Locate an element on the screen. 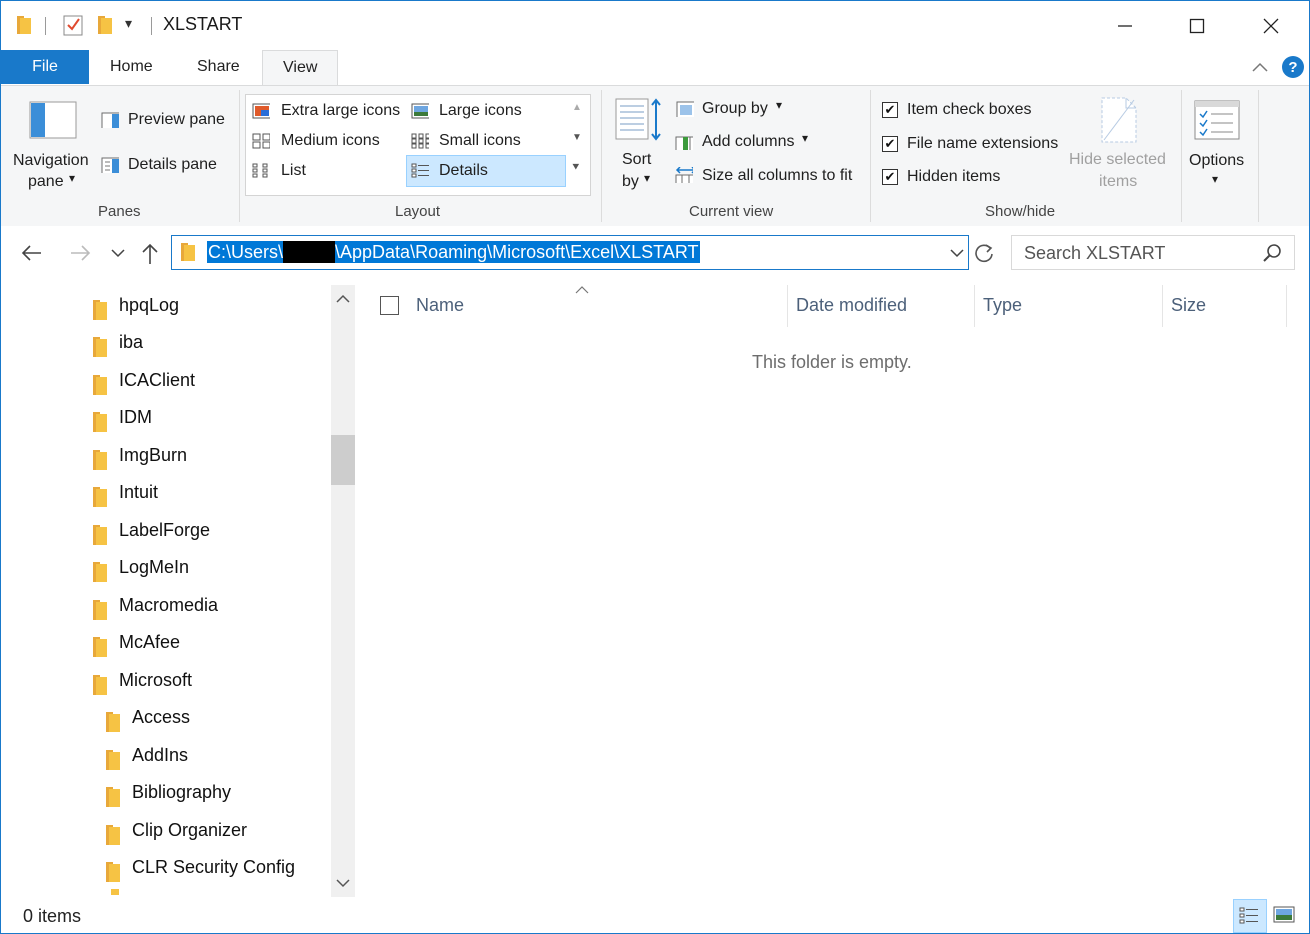 The image size is (1310, 934). gallery-scroll-down-icon: ▼ is located at coordinates (577, 137).